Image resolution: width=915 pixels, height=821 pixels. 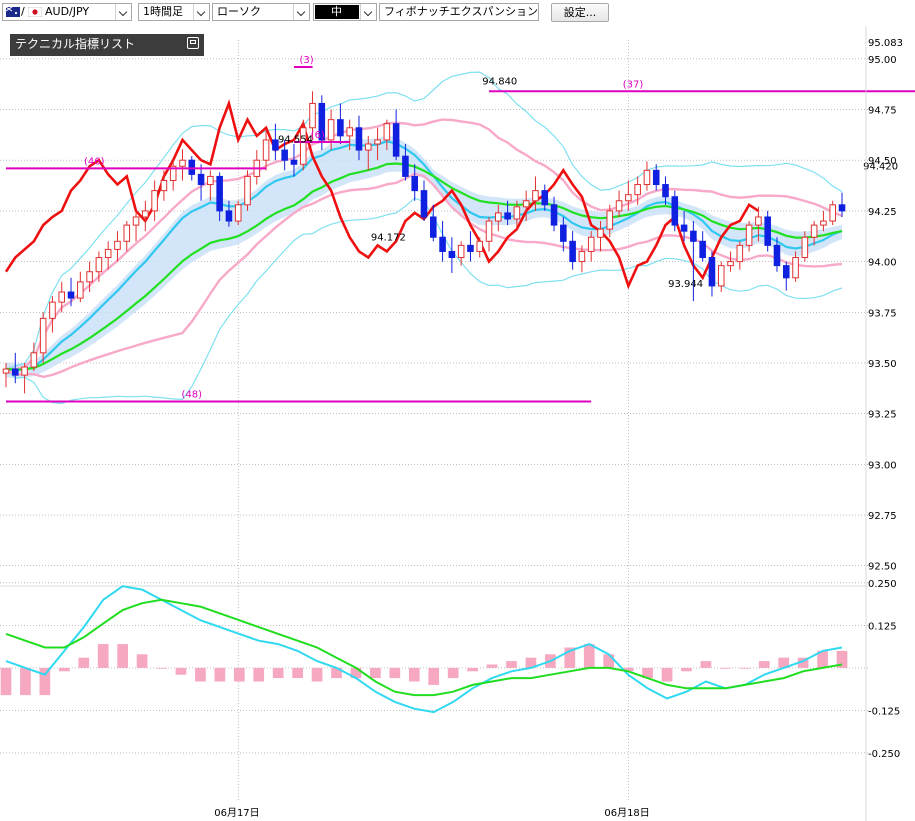 What do you see at coordinates (884, 711) in the screenshot?
I see `oscillator-tick-label: -0.125` at bounding box center [884, 711].